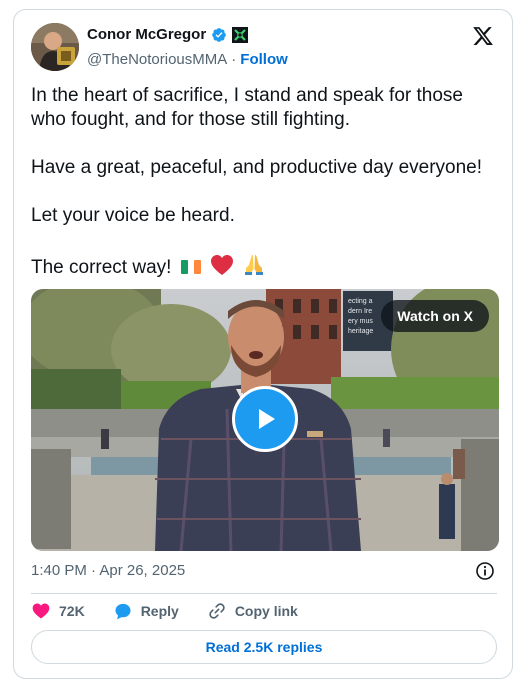  What do you see at coordinates (159, 611) in the screenshot?
I see `reply-label: Reply` at bounding box center [159, 611].